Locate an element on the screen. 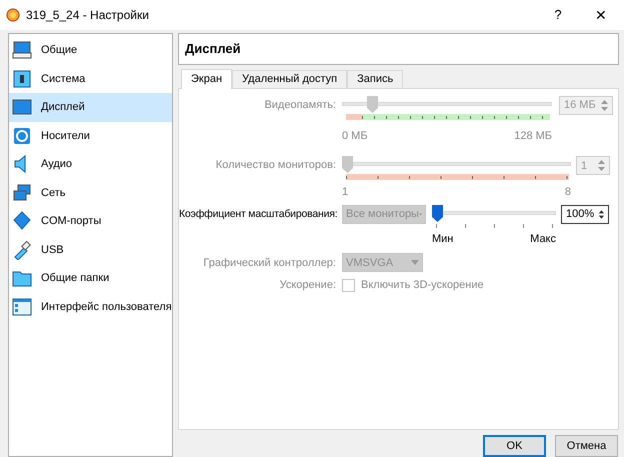 The height and width of the screenshot is (457, 624). min-label: Мин is located at coordinates (443, 239).